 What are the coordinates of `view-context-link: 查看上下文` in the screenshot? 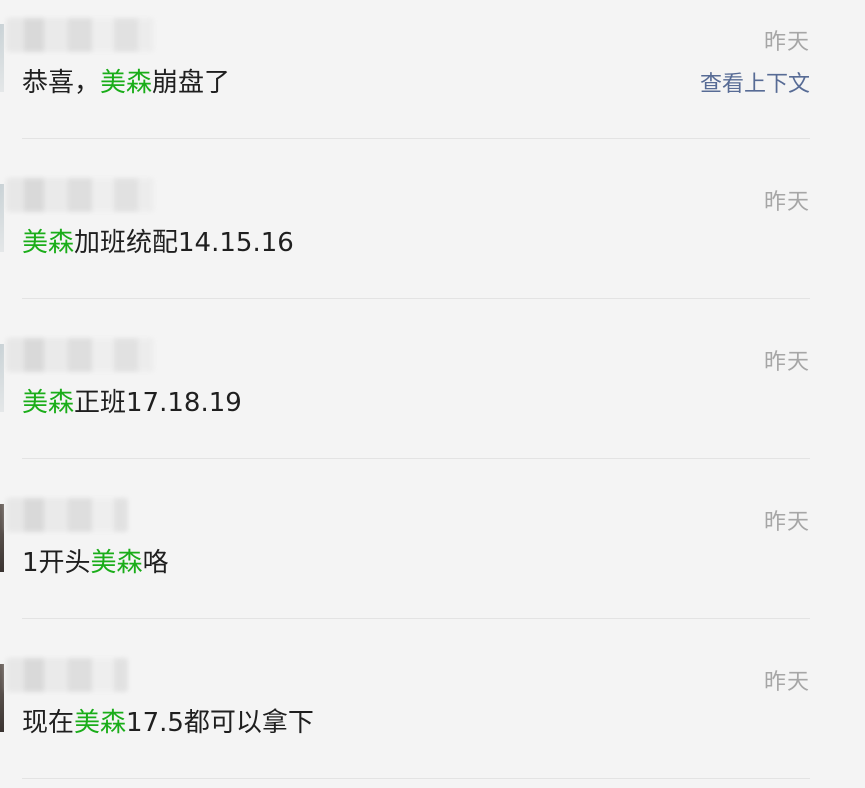 It's located at (755, 82).